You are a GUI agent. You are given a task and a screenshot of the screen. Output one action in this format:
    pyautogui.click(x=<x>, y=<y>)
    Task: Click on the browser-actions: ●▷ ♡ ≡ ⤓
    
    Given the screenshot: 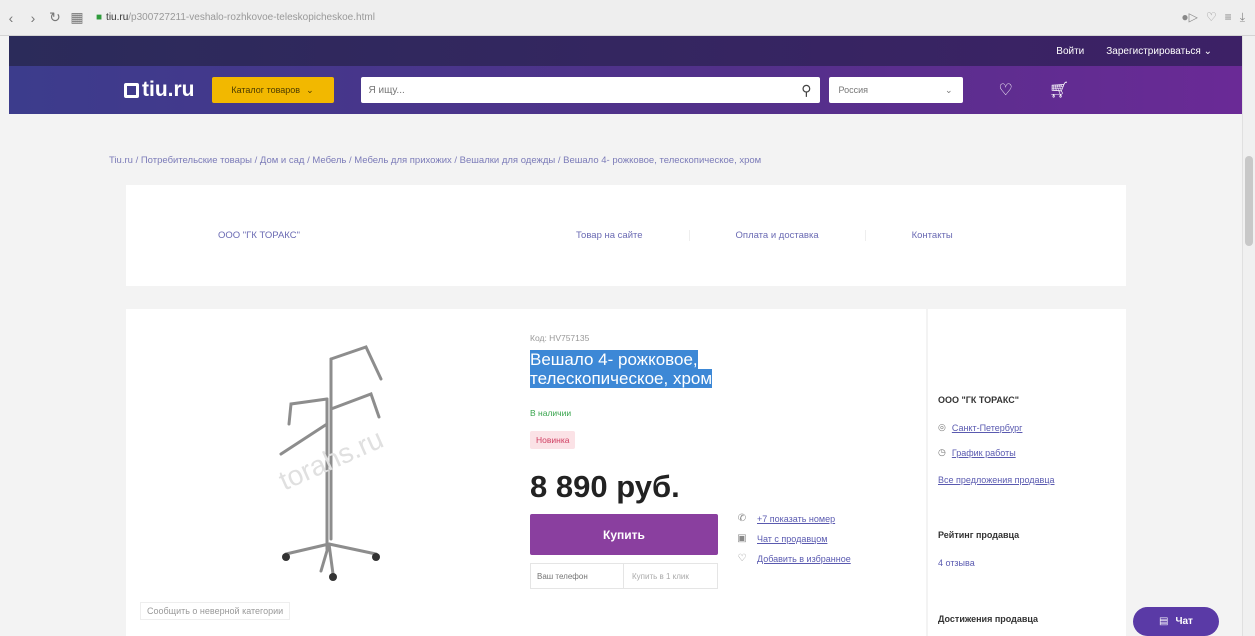 What is the action you would take?
    pyautogui.click(x=1218, y=17)
    